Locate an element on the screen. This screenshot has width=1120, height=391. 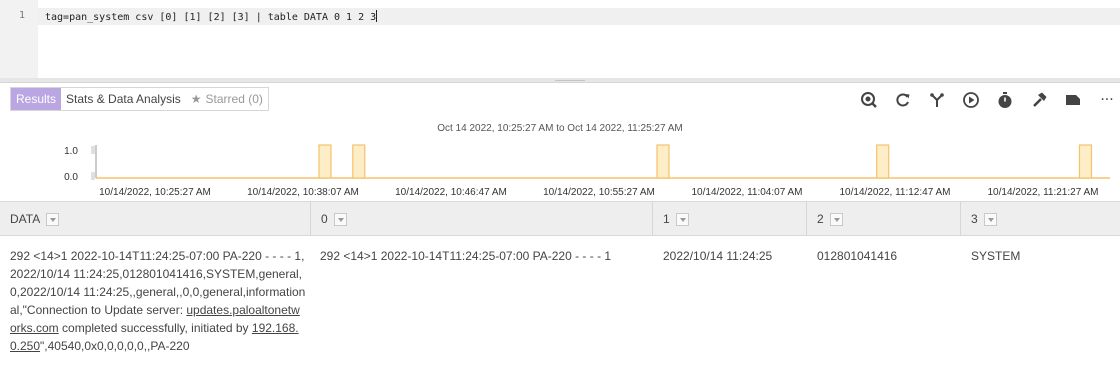
column-header-3: 3 is located at coordinates (1040, 219).